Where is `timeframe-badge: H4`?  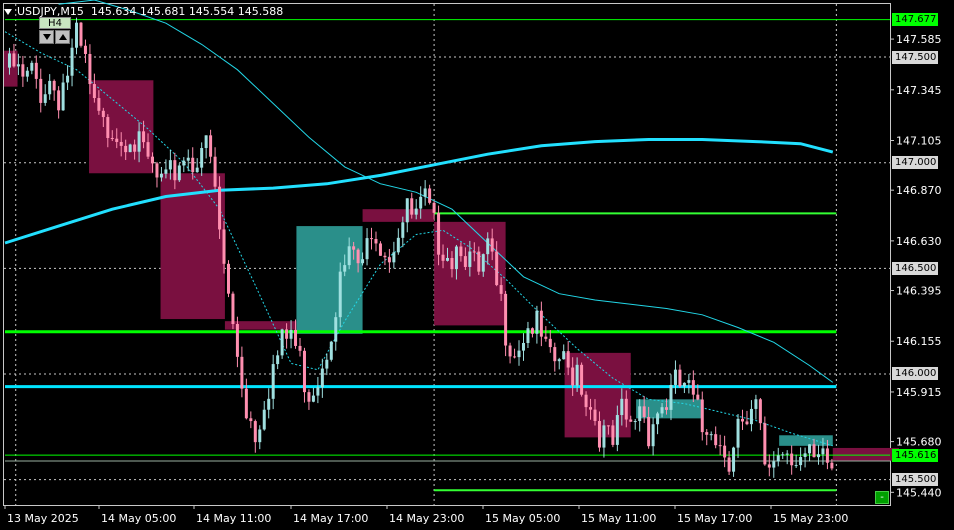
timeframe-badge: H4 is located at coordinates (55, 23).